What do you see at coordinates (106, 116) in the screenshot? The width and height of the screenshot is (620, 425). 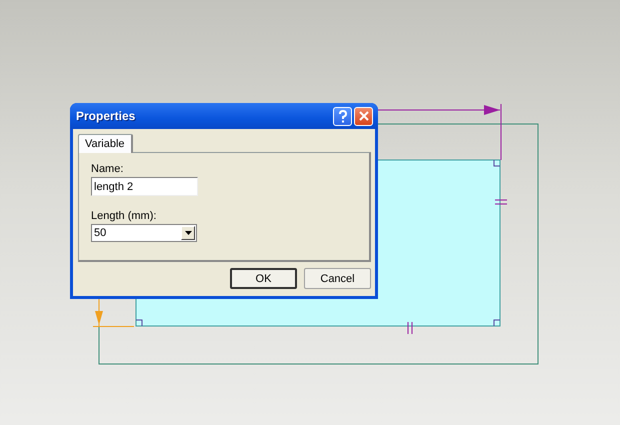 I see `dialog-title: Properties` at bounding box center [106, 116].